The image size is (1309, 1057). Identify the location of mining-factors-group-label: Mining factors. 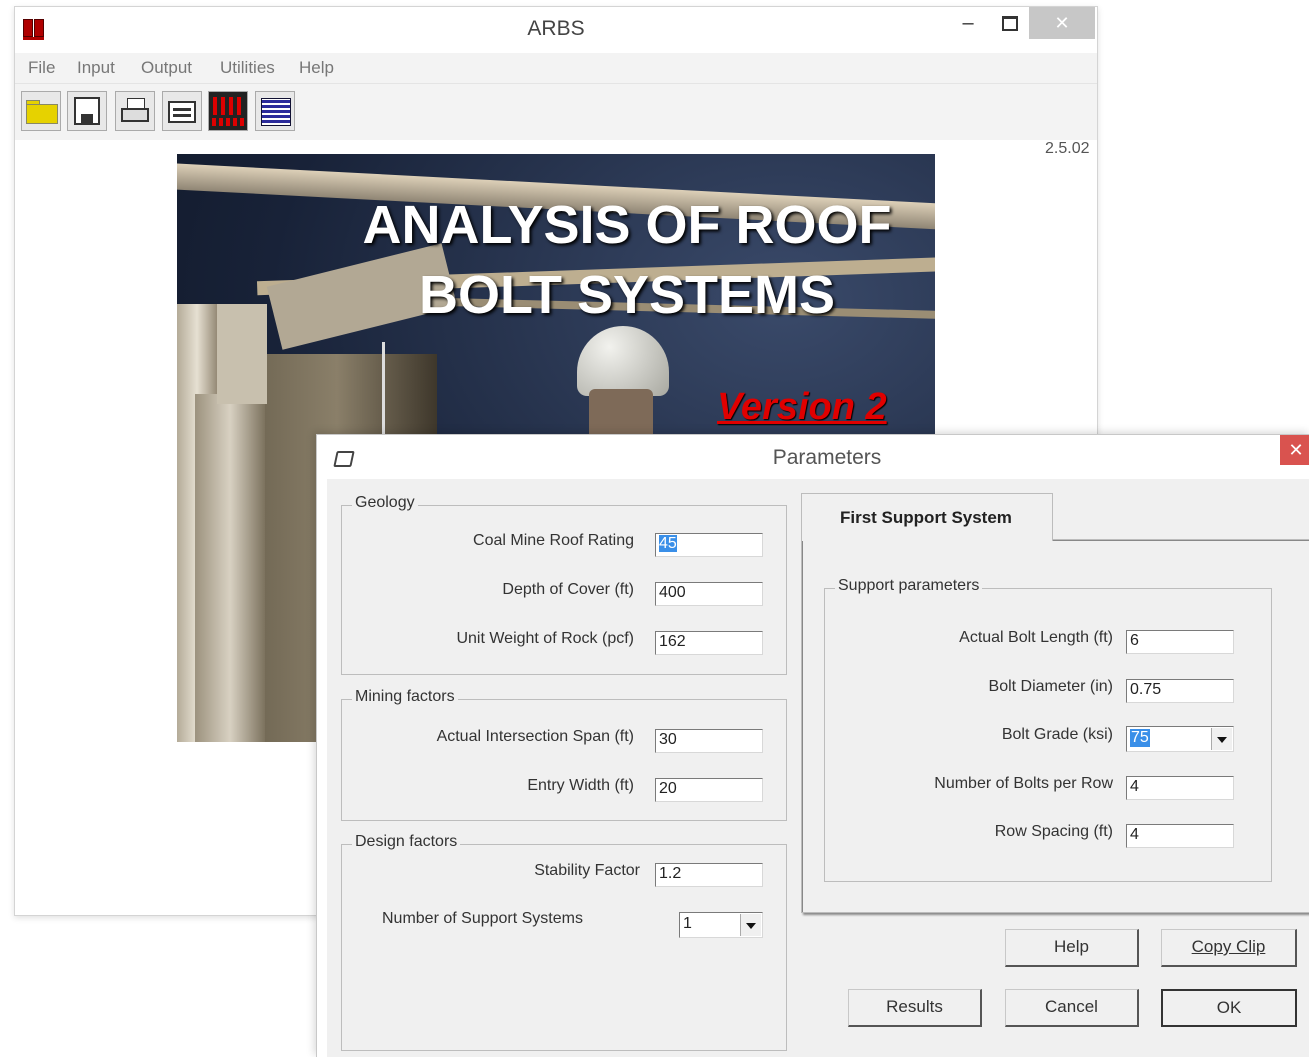
(405, 697).